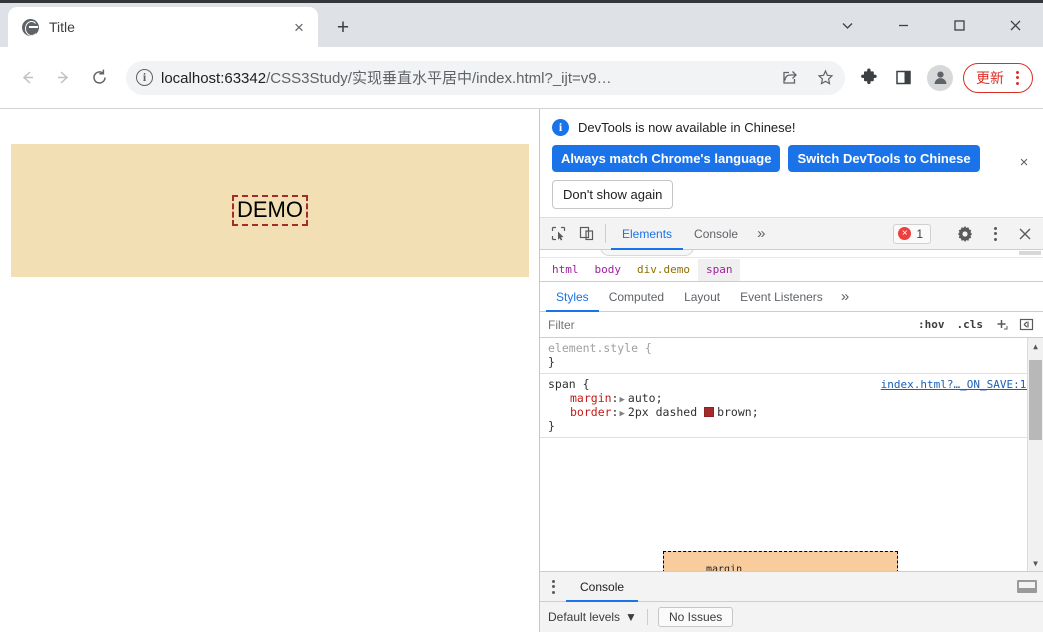 The image size is (1043, 632). What do you see at coordinates (1001, 324) in the screenshot?
I see `new-style-rule-icon` at bounding box center [1001, 324].